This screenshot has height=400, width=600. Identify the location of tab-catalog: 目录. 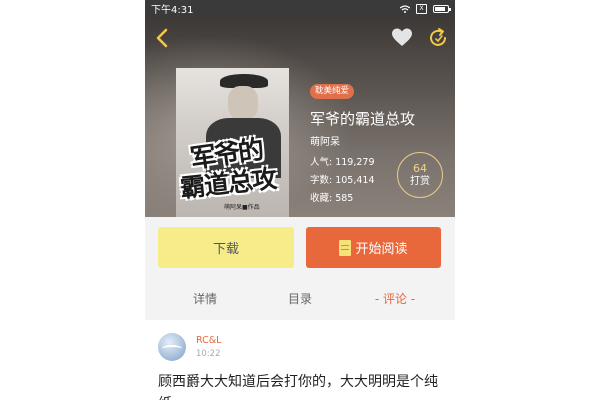
(300, 299).